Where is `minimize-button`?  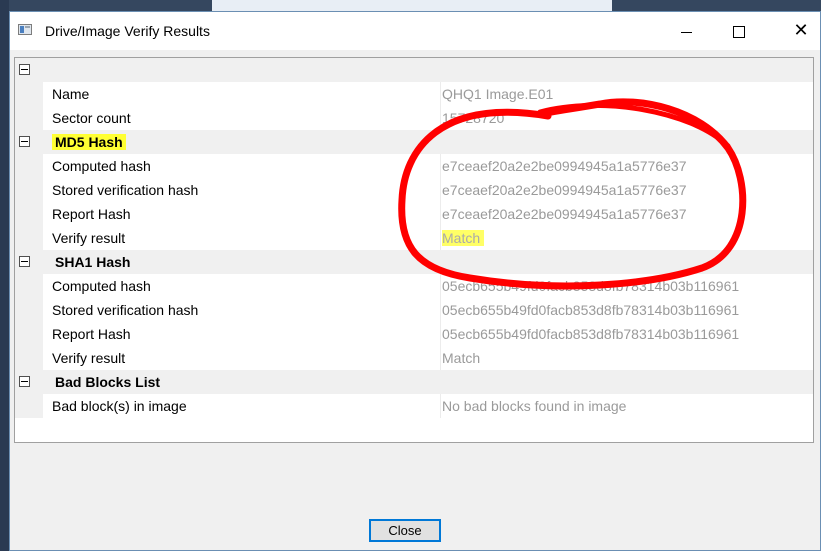 minimize-button is located at coordinates (687, 31).